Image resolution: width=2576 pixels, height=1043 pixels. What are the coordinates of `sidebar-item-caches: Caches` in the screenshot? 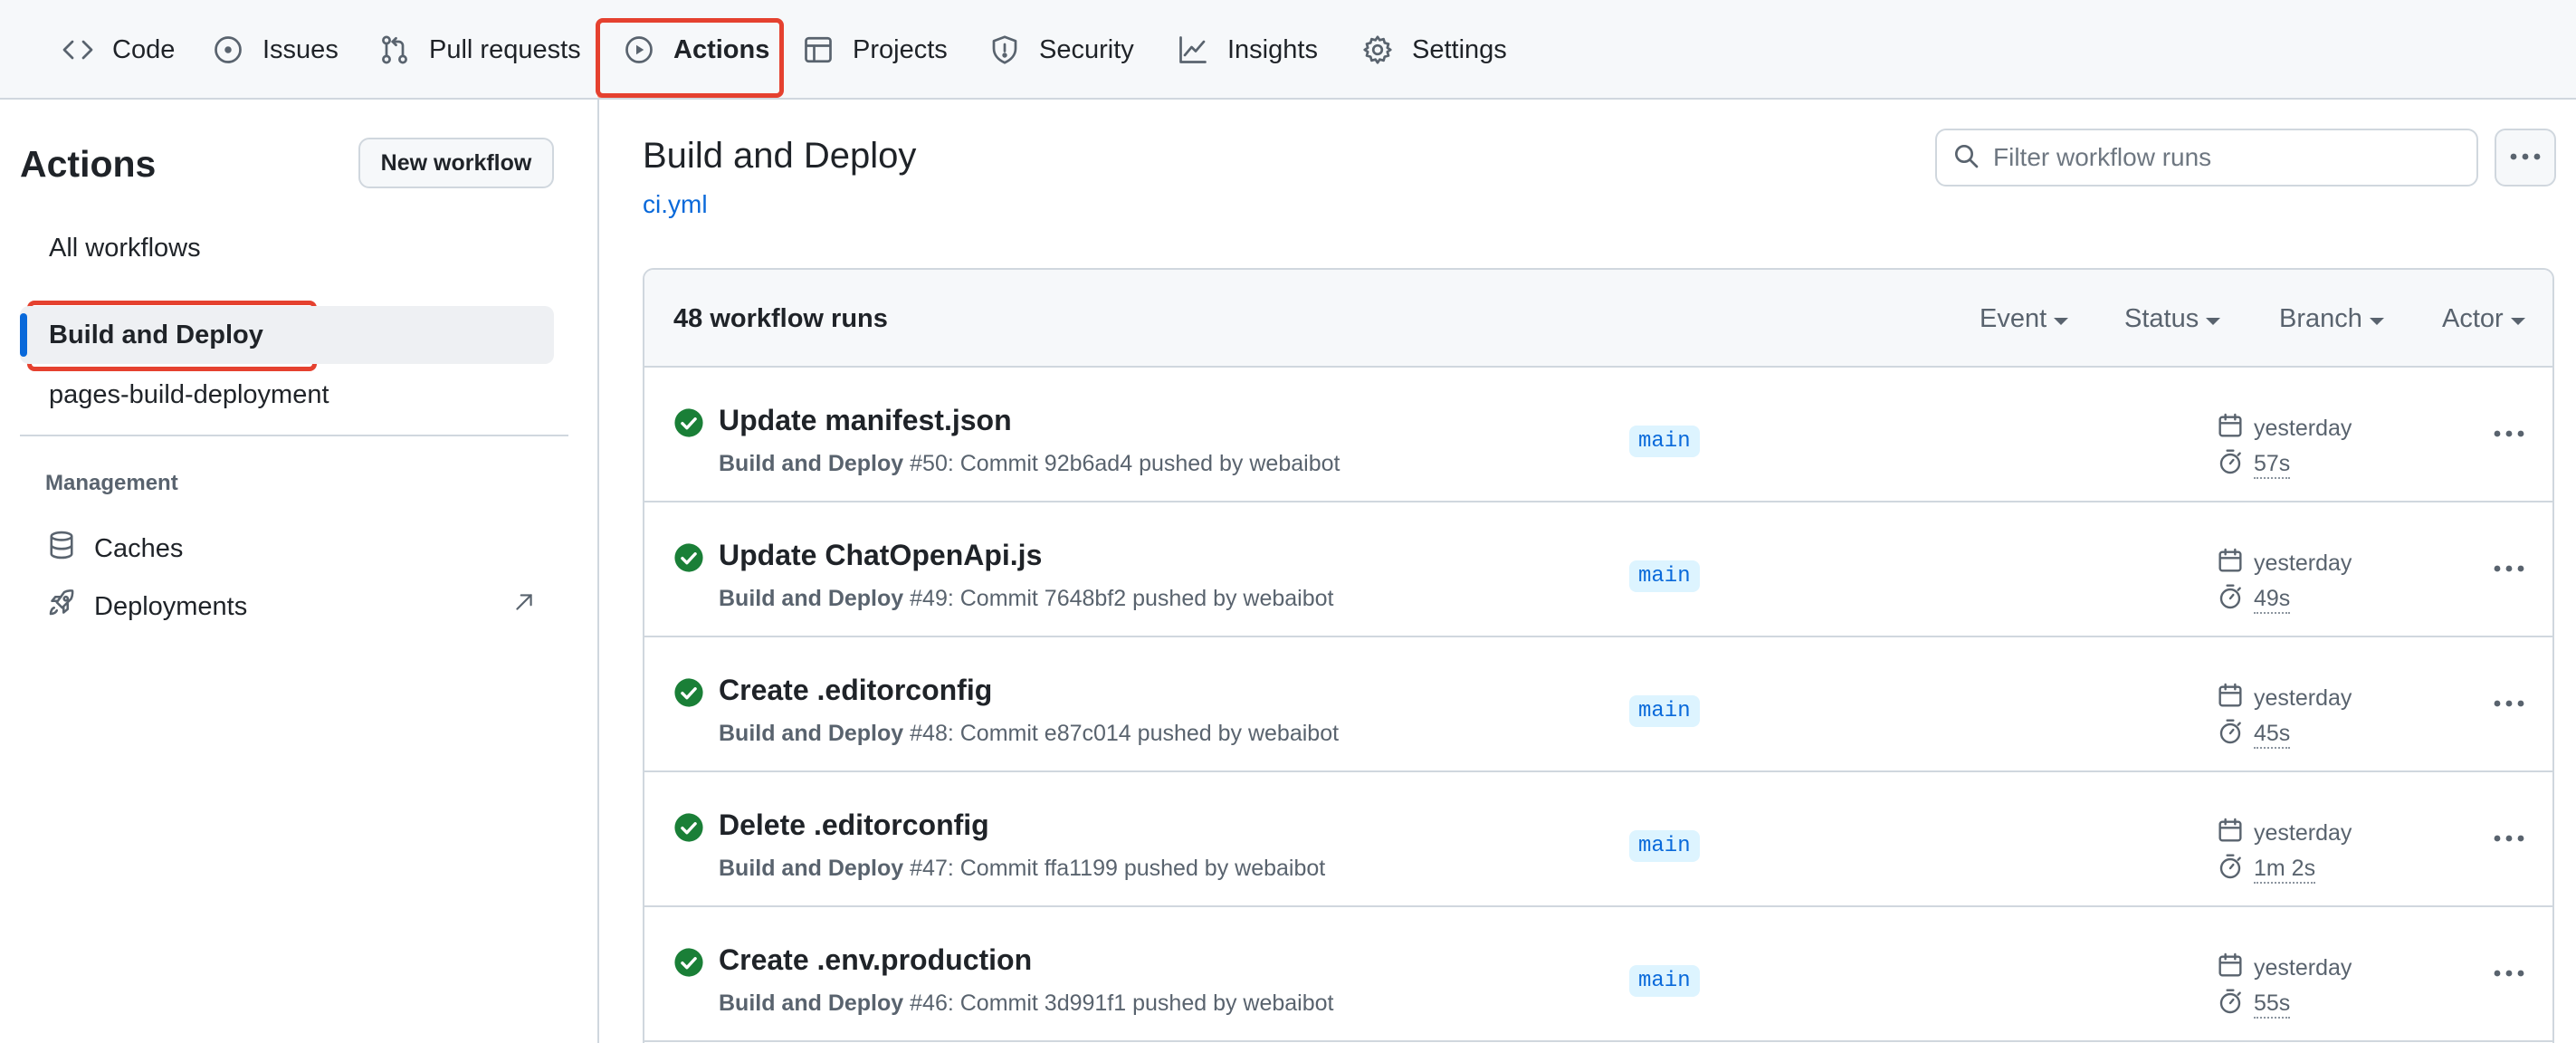 It's located at (114, 549).